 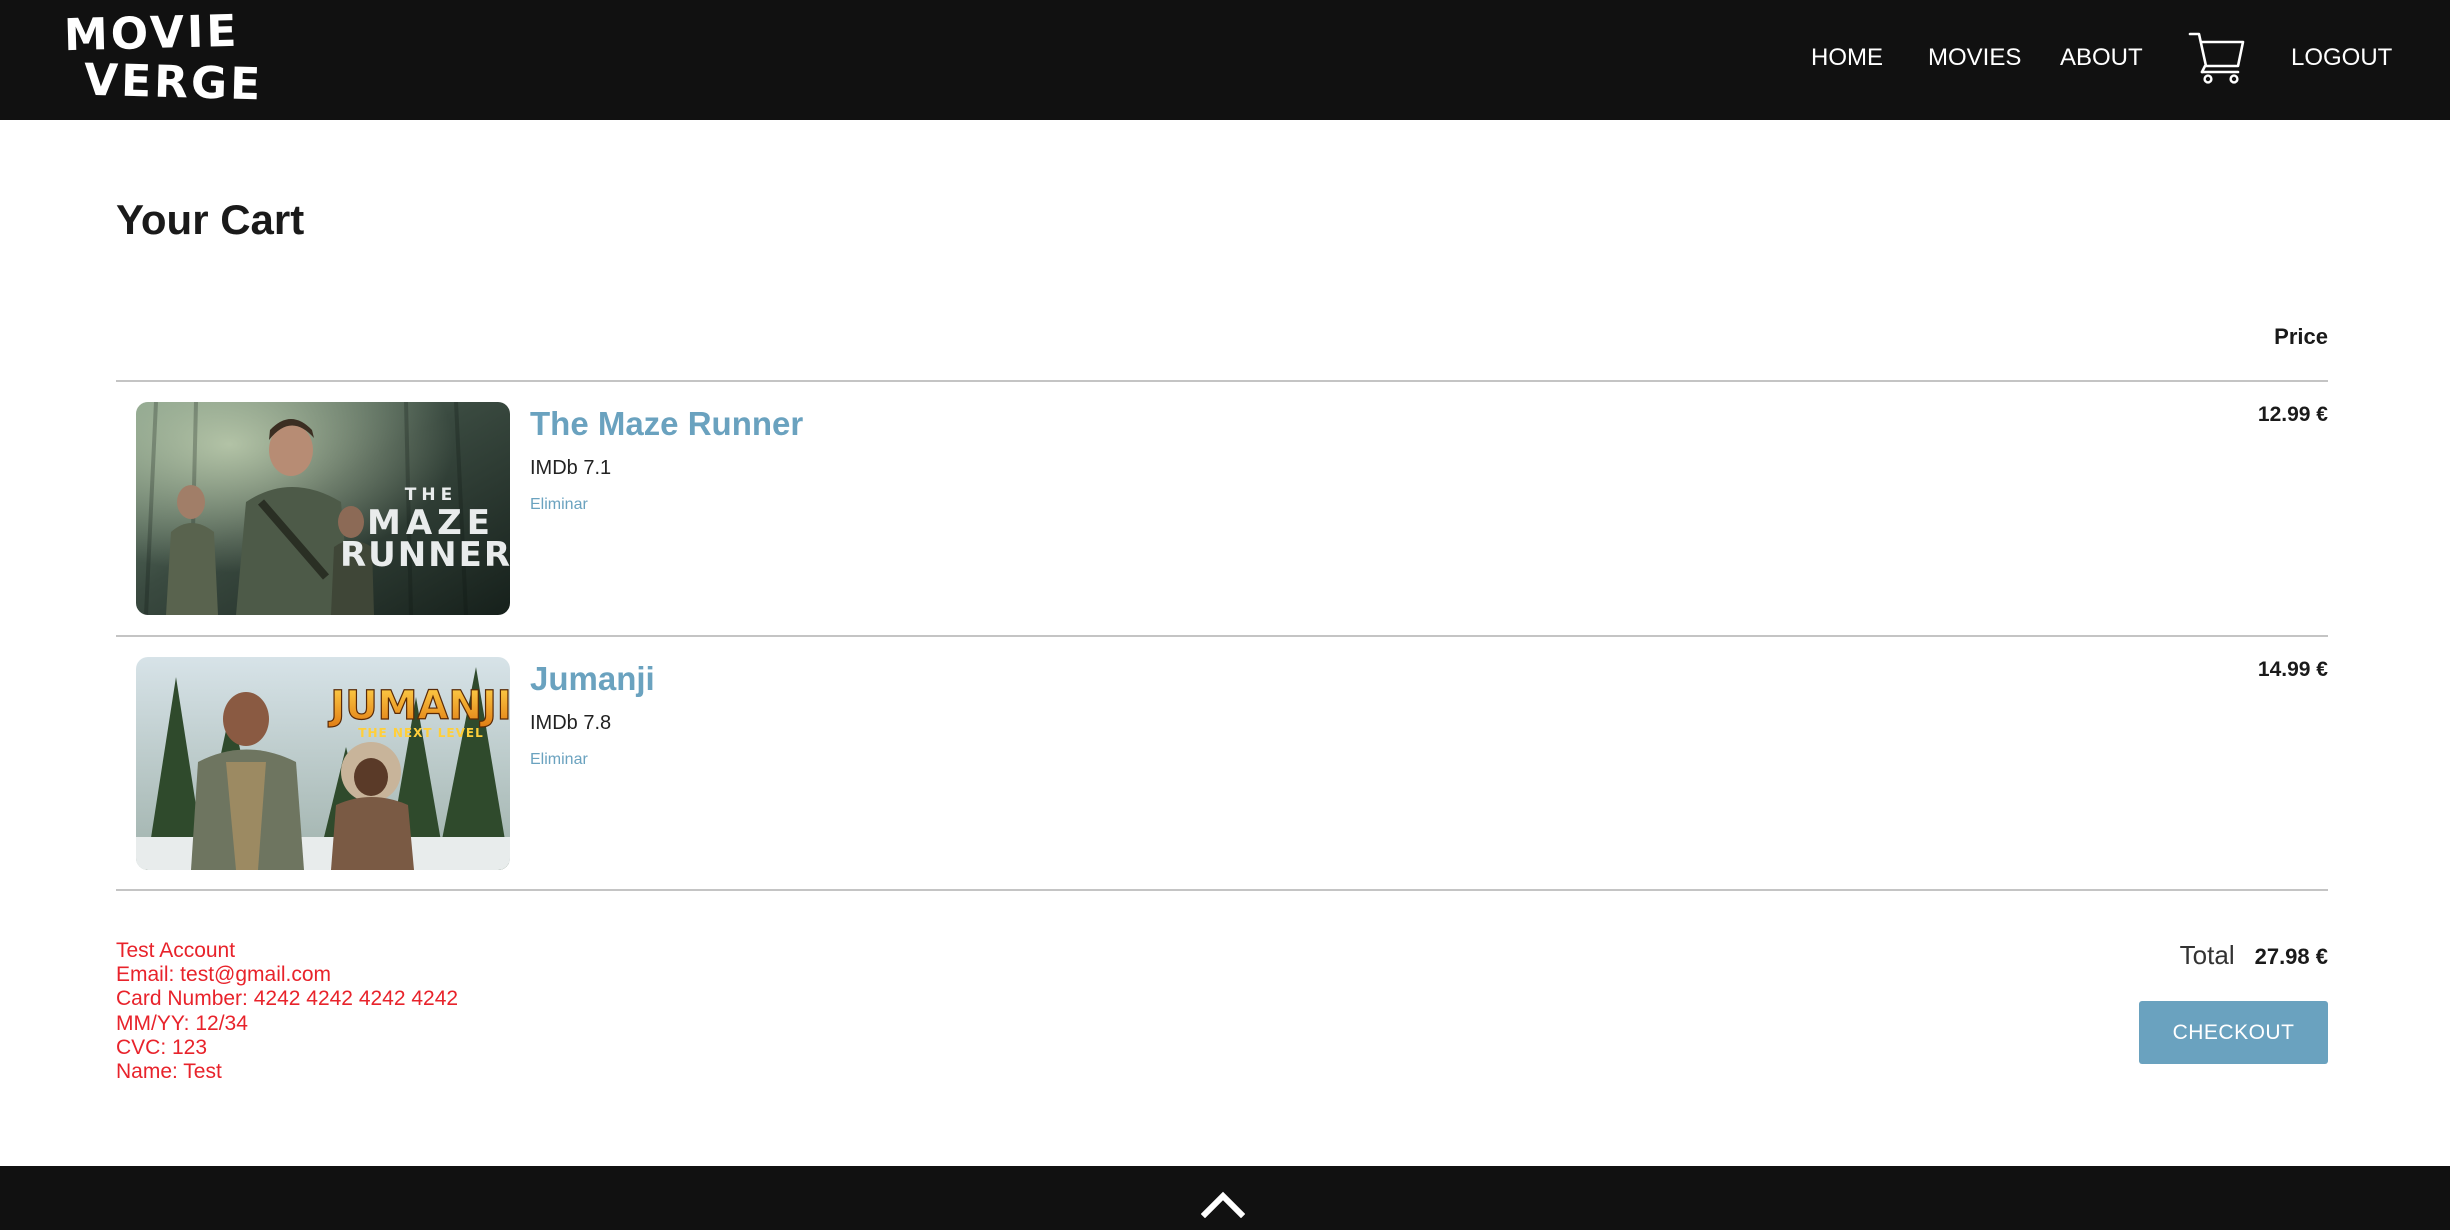 I want to click on nav-movies-link: MOVIES, so click(x=1974, y=58).